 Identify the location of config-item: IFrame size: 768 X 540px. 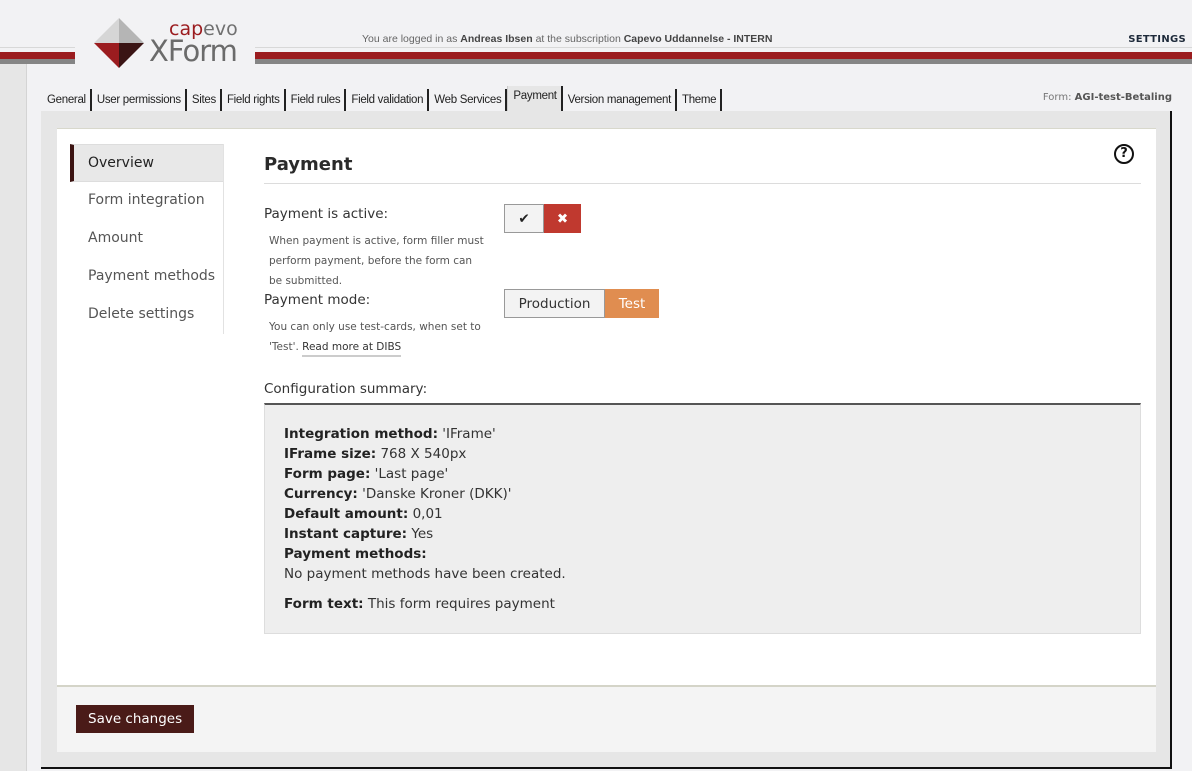
(375, 454).